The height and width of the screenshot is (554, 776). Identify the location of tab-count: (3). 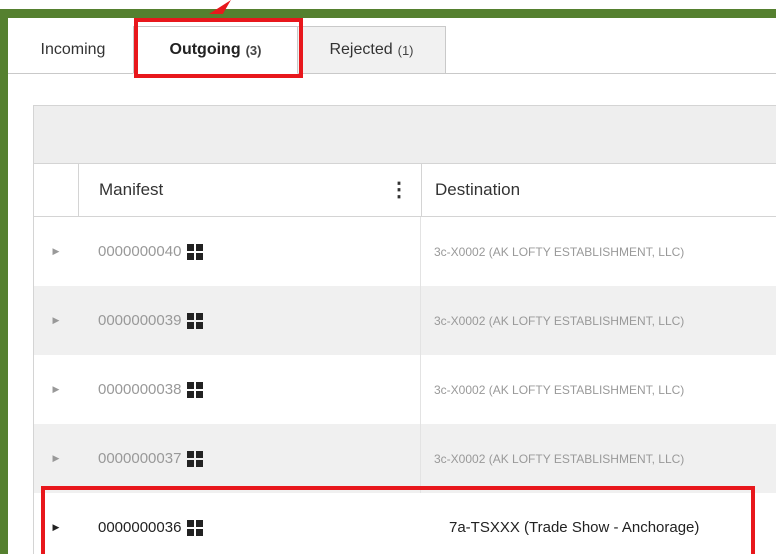
(253, 50).